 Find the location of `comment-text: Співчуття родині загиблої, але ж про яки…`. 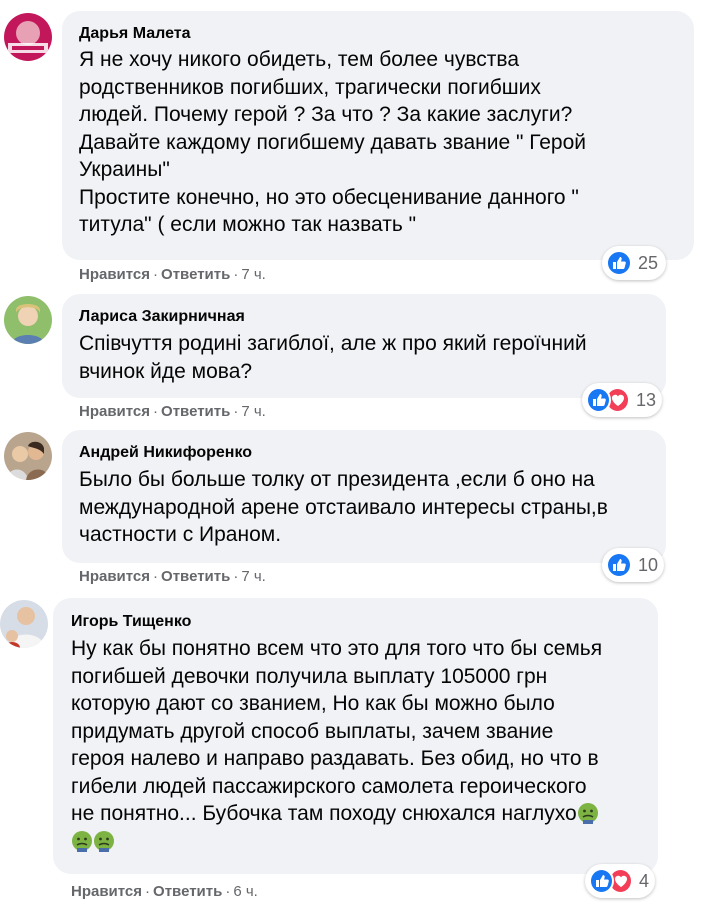

comment-text: Співчуття родині загиблої, але ж про яки… is located at coordinates (333, 357).